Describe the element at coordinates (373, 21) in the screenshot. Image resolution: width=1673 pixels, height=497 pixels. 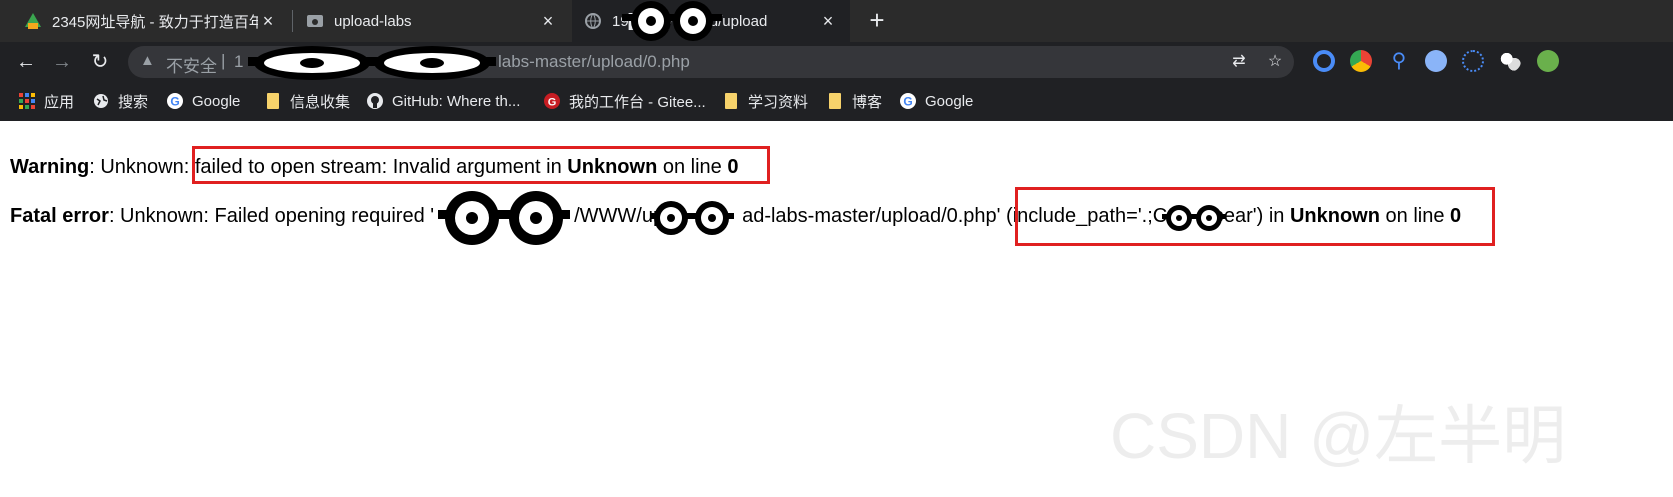
I see `tab-title: upload-labs` at that location.